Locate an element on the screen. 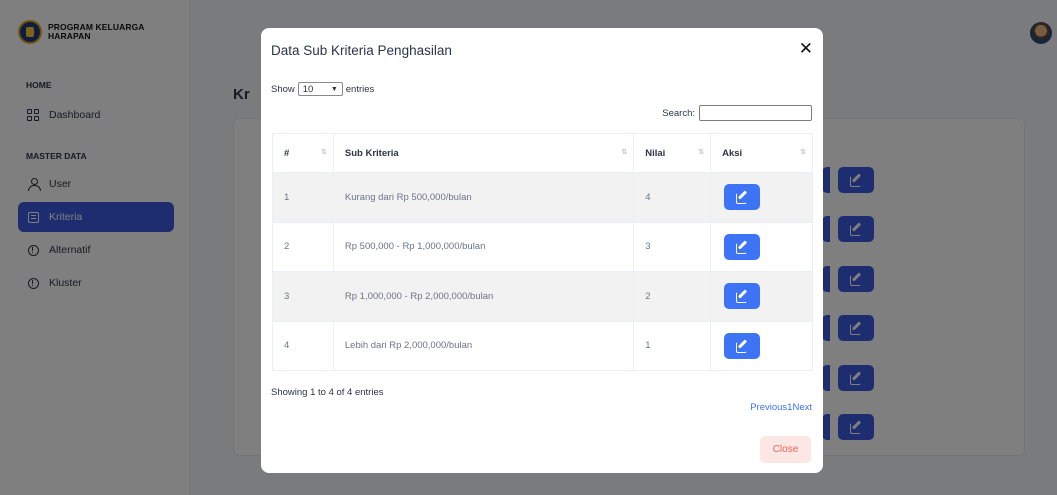  table-row: 2 Rp 500,000 - Rp 1,000,000/bulan 3 is located at coordinates (542, 246).